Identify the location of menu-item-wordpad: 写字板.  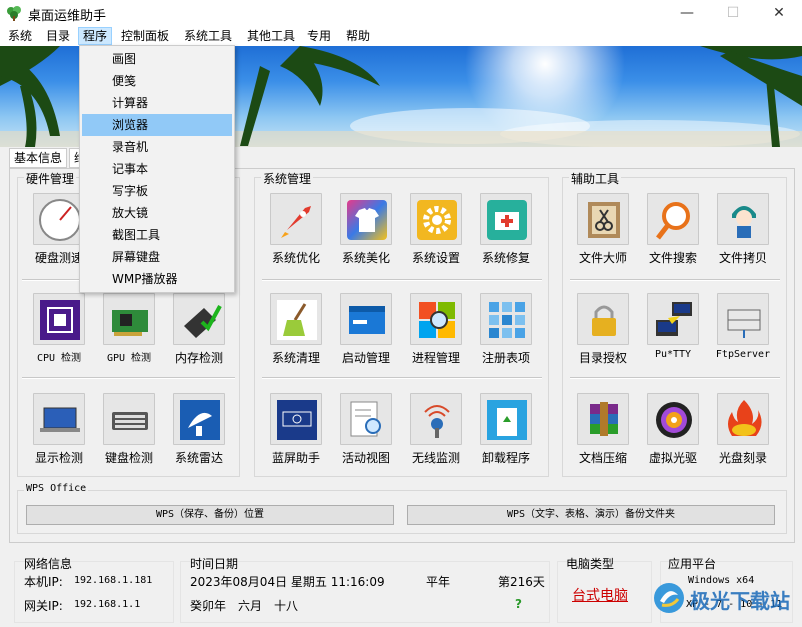
(157, 191).